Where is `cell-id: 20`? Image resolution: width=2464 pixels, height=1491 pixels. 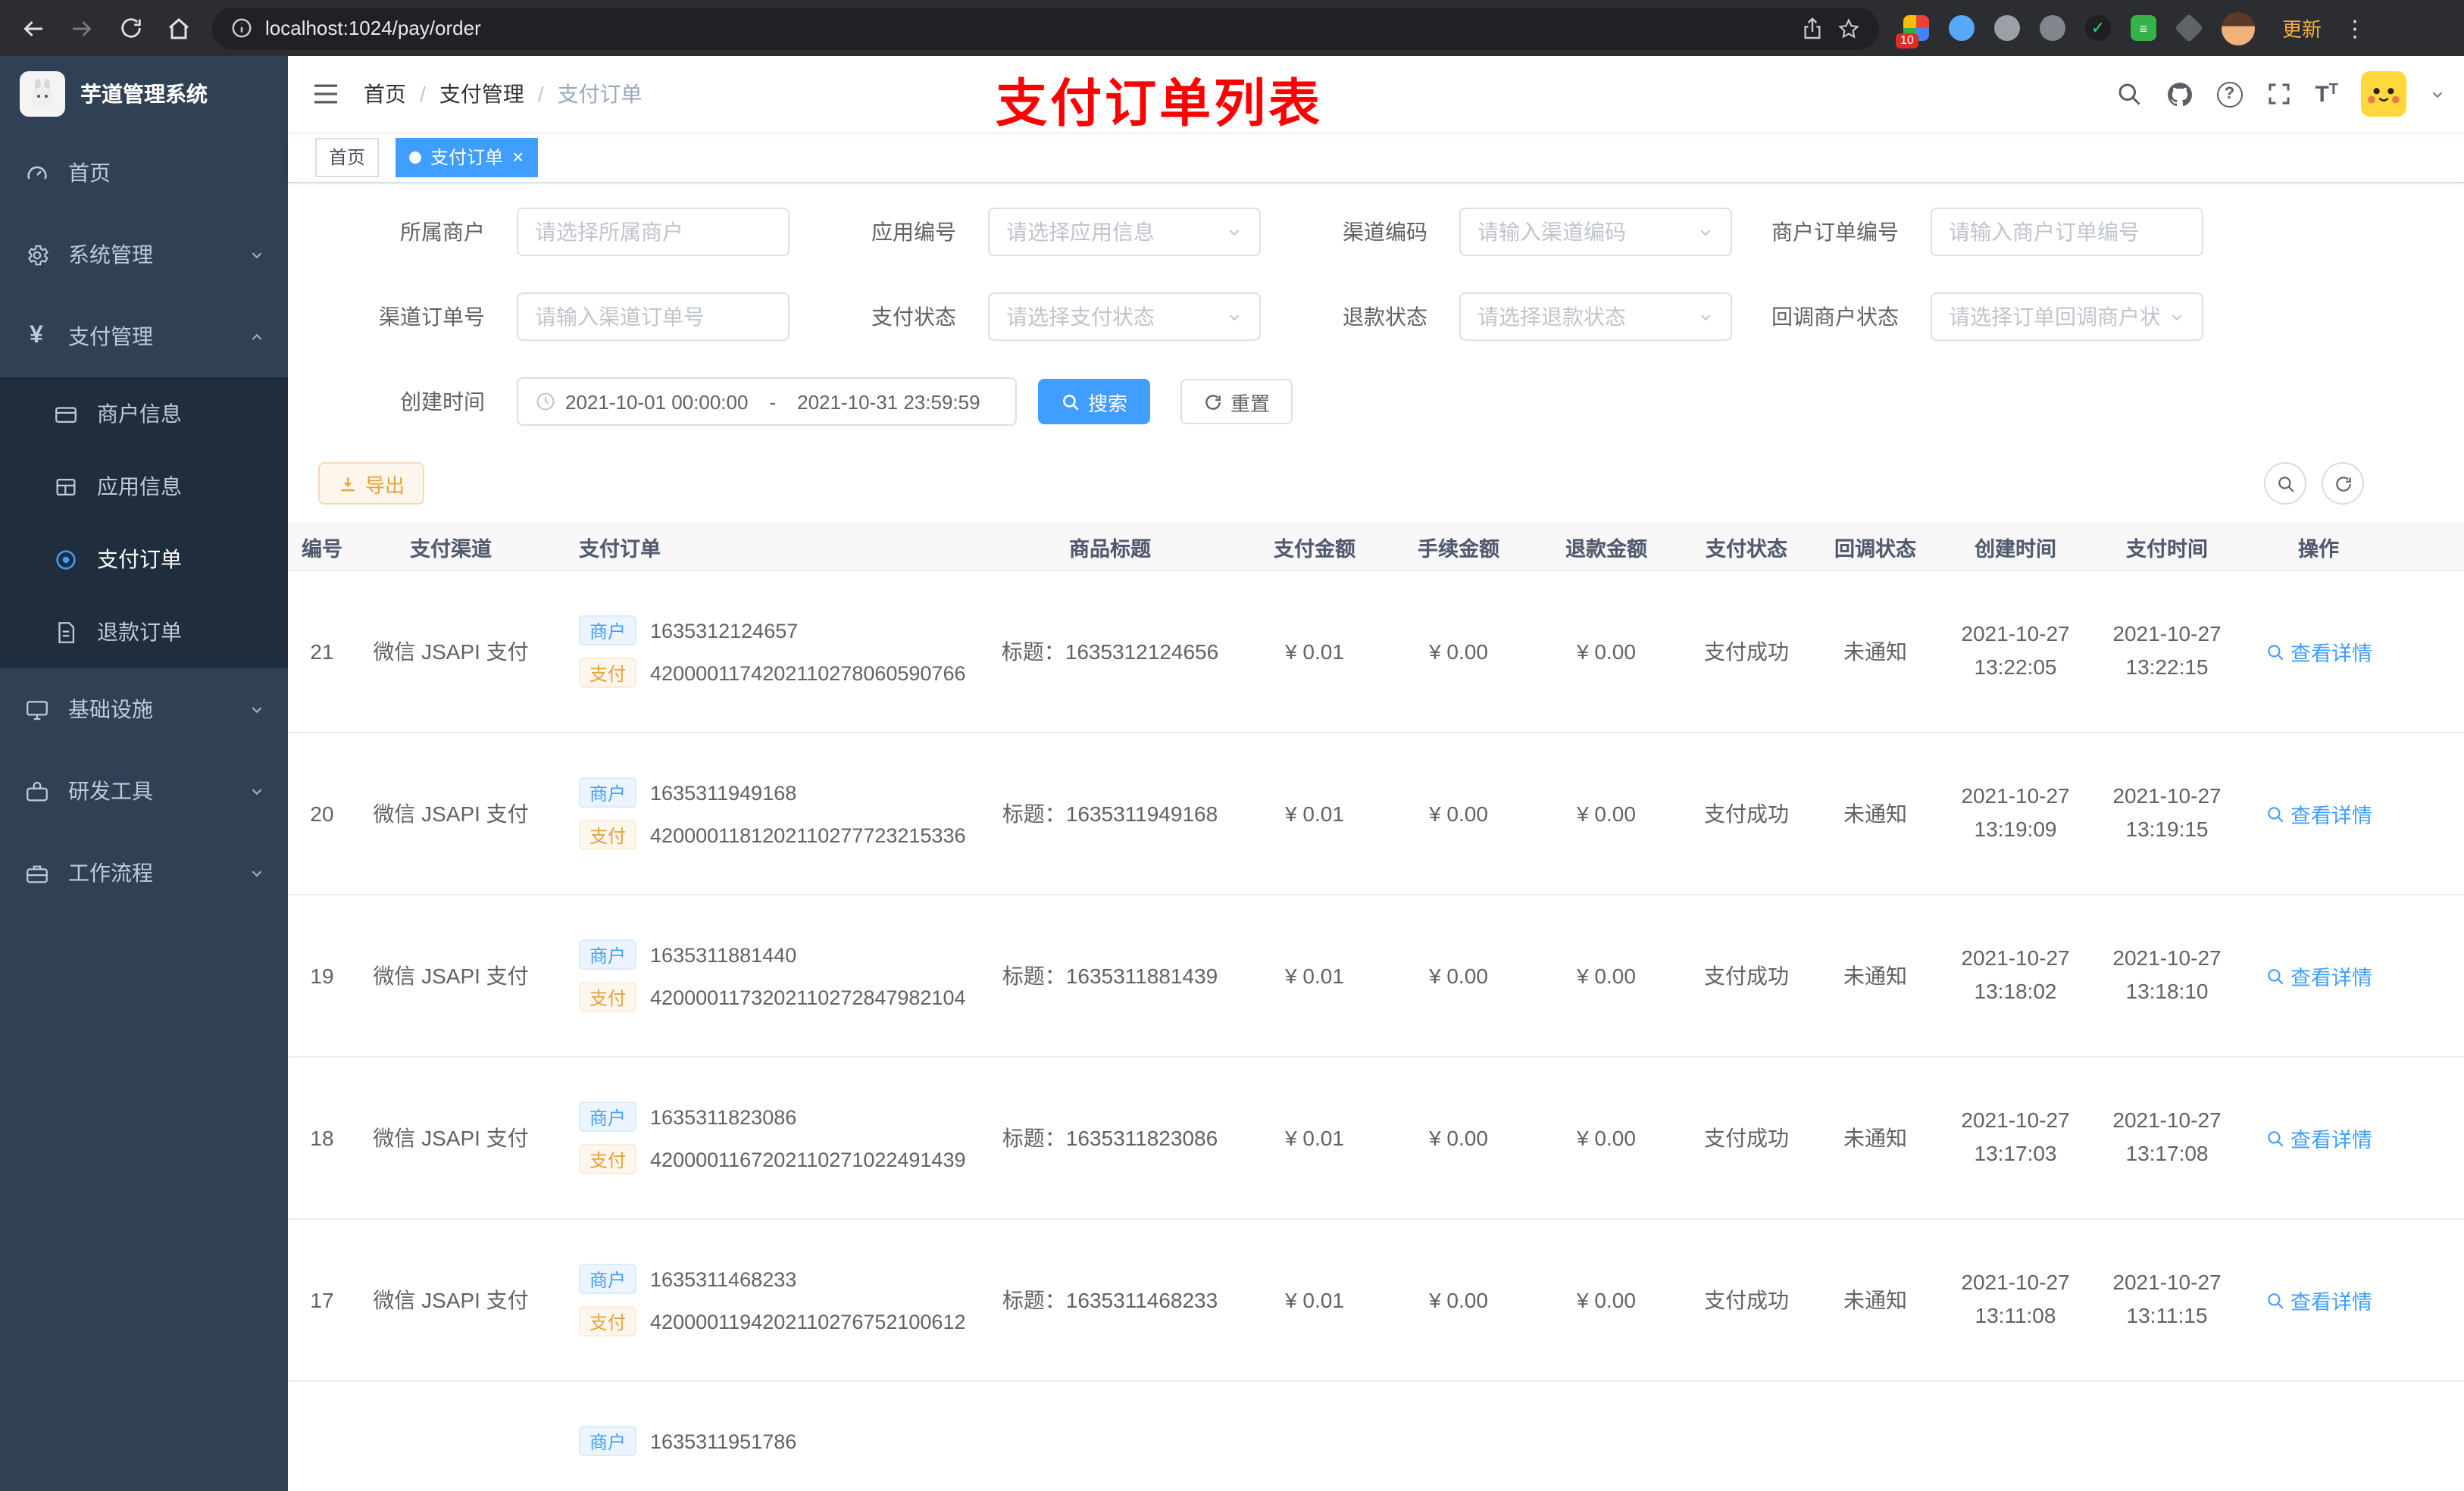 cell-id: 20 is located at coordinates (322, 814).